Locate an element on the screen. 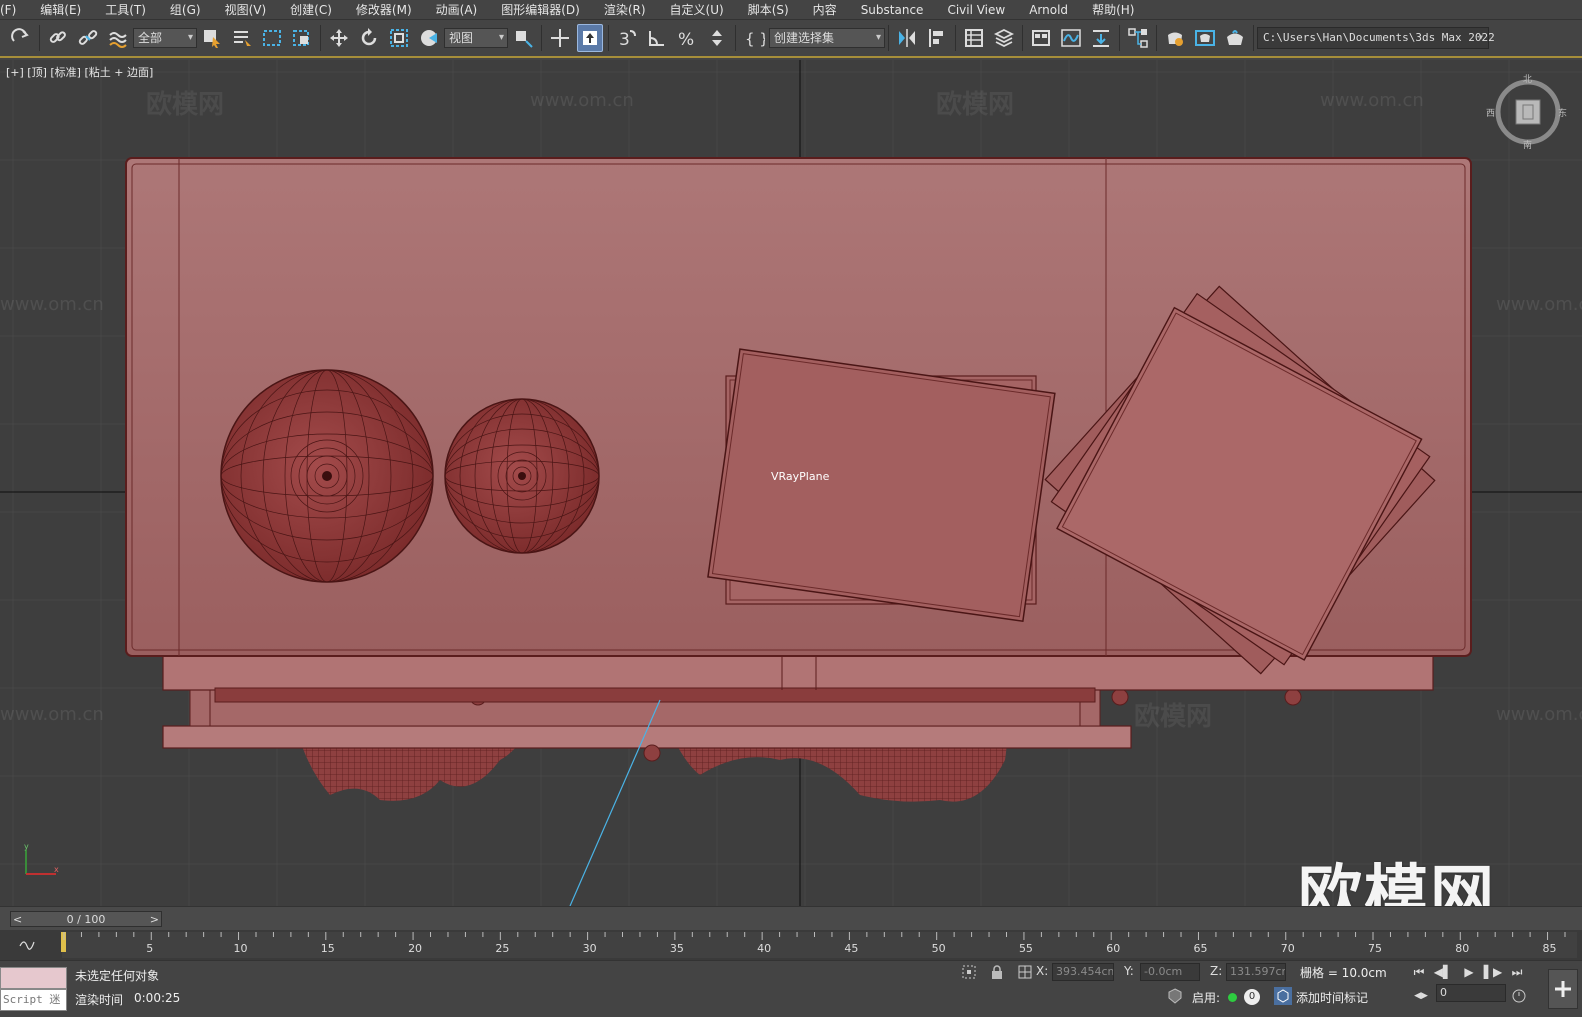 This screenshot has width=1582, height=1017. menu-item: (F) is located at coordinates (15, 10).